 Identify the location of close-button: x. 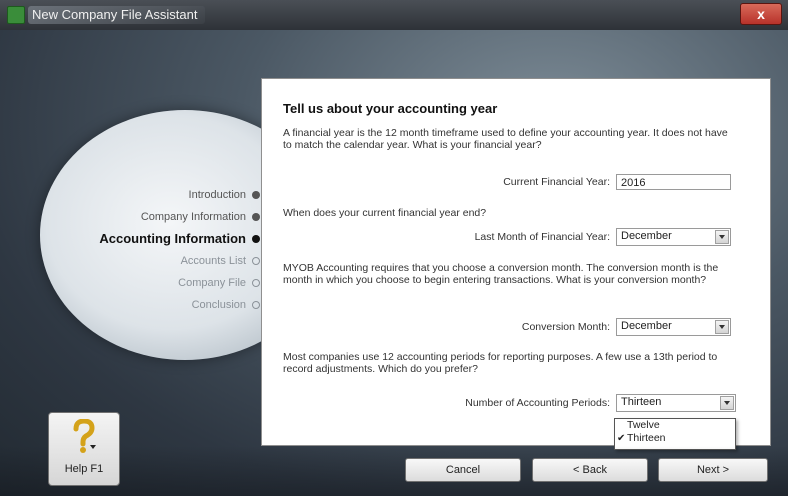
(761, 14).